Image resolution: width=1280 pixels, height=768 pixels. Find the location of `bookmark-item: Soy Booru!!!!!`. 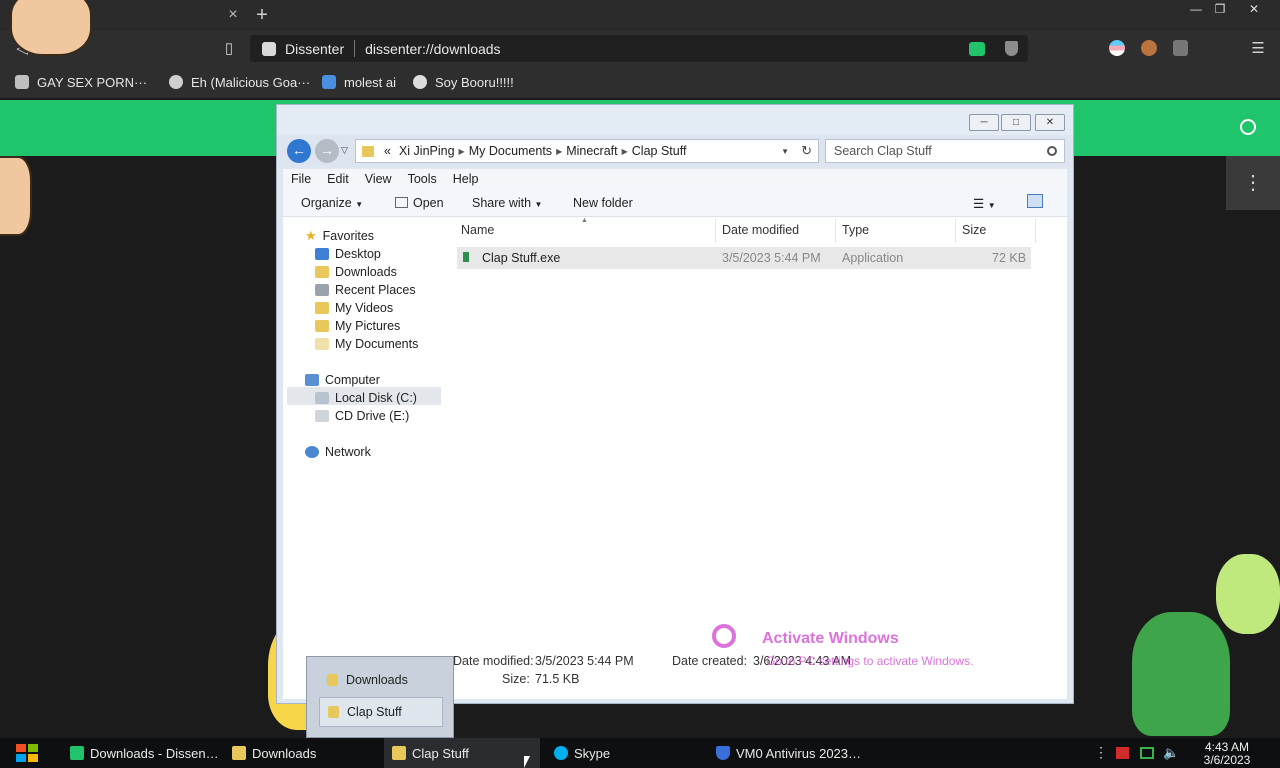

bookmark-item: Soy Booru!!!!! is located at coordinates (463, 82).